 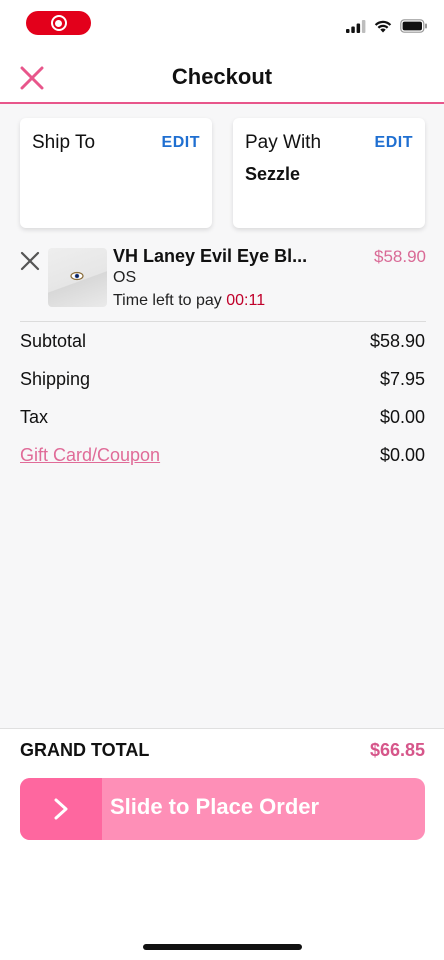 What do you see at coordinates (246, 300) in the screenshot?
I see `timer-countdown: 00:11` at bounding box center [246, 300].